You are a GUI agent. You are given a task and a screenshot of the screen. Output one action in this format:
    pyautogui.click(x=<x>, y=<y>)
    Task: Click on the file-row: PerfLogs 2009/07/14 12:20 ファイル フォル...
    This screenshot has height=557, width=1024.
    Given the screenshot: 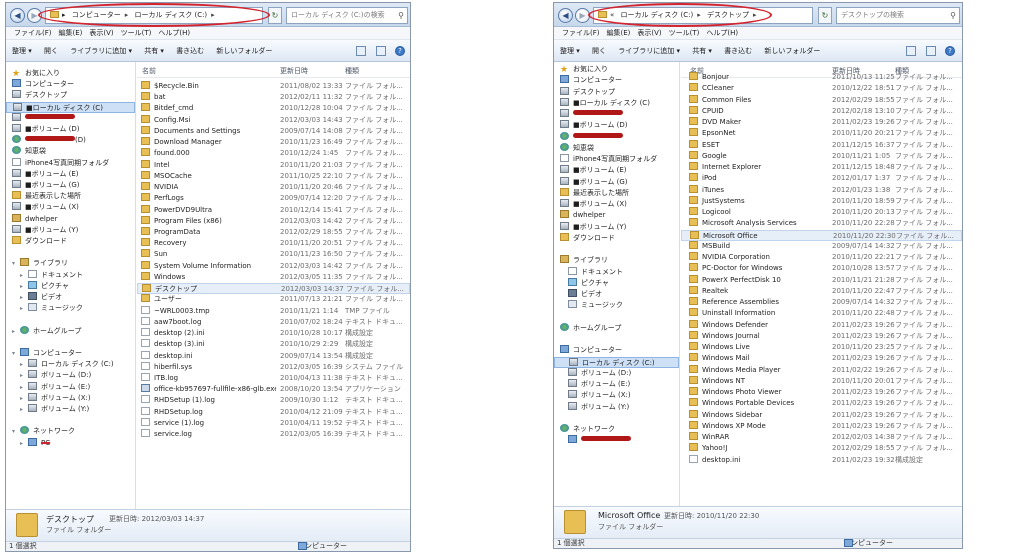 What is the action you would take?
    pyautogui.click(x=273, y=198)
    